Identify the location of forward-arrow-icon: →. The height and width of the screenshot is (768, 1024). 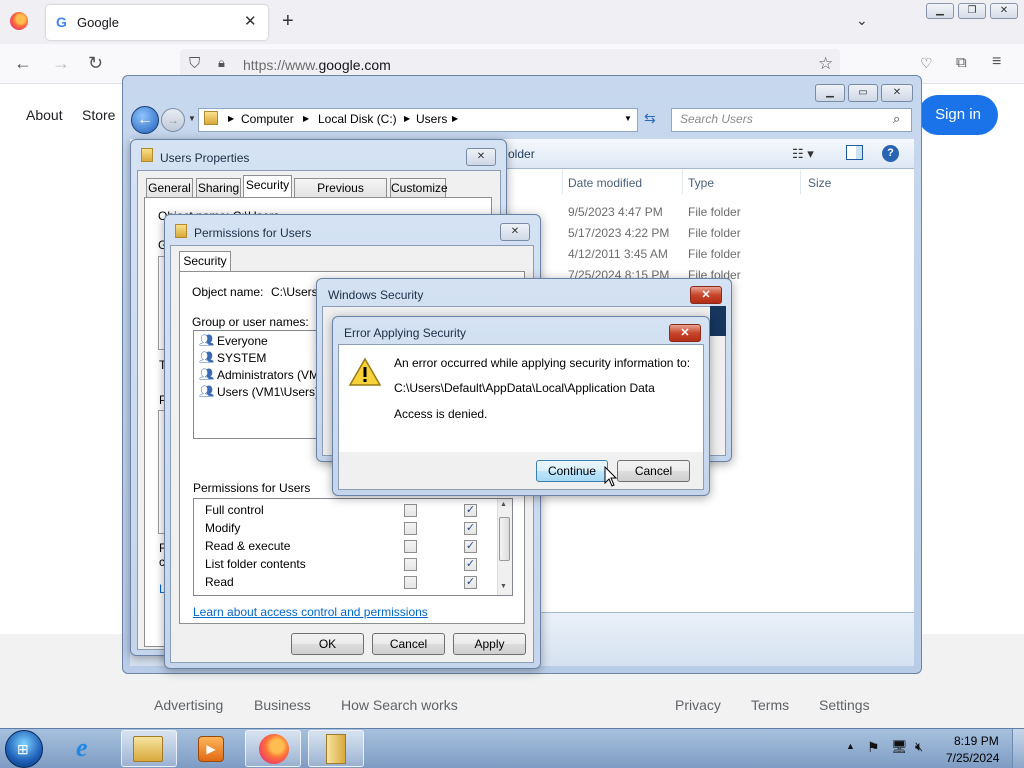
(61, 63).